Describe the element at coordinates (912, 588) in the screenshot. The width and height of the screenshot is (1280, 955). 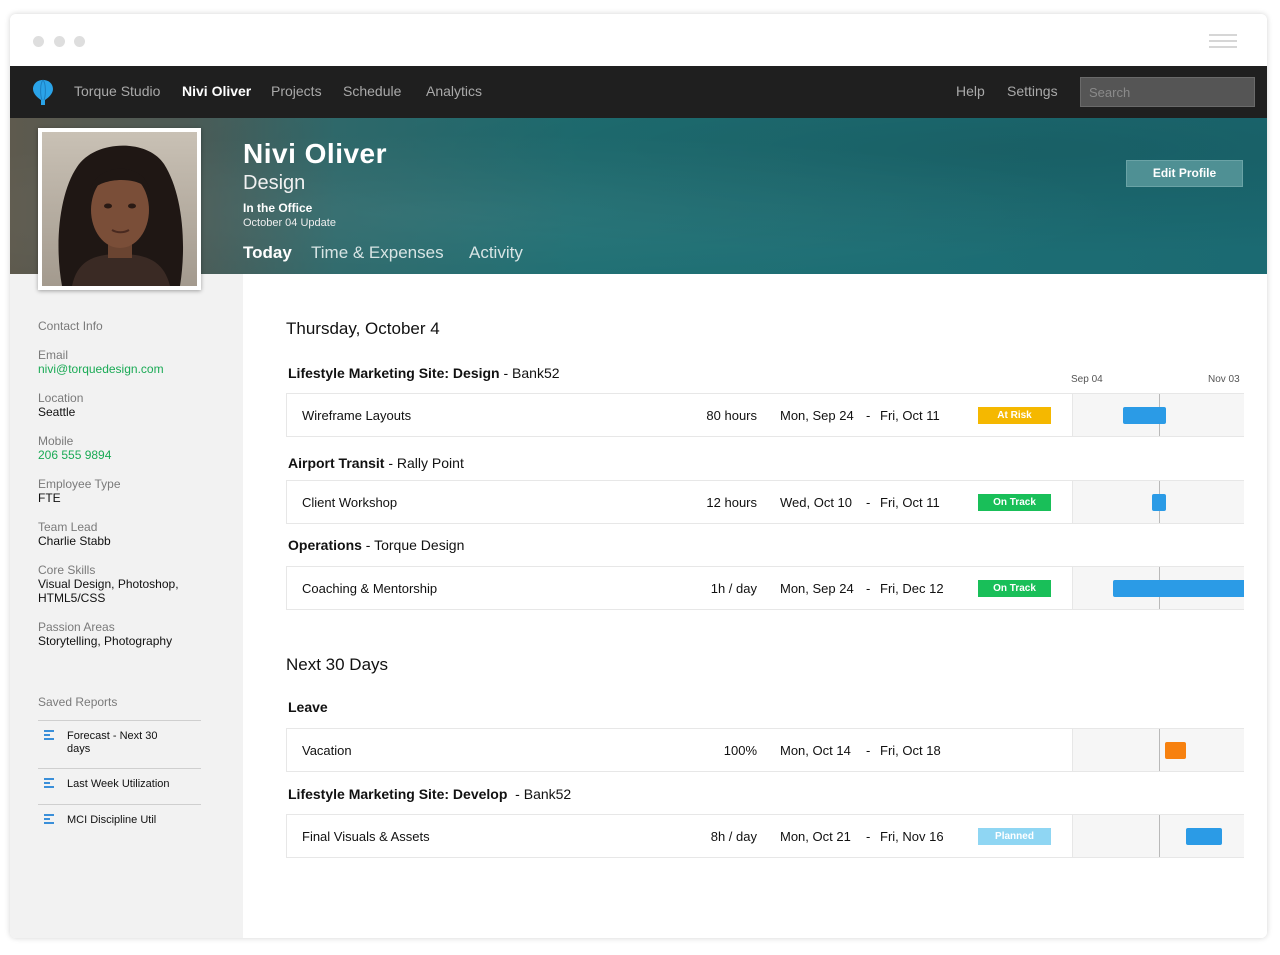
I see `task-end-date: Fri, Dec 12` at that location.